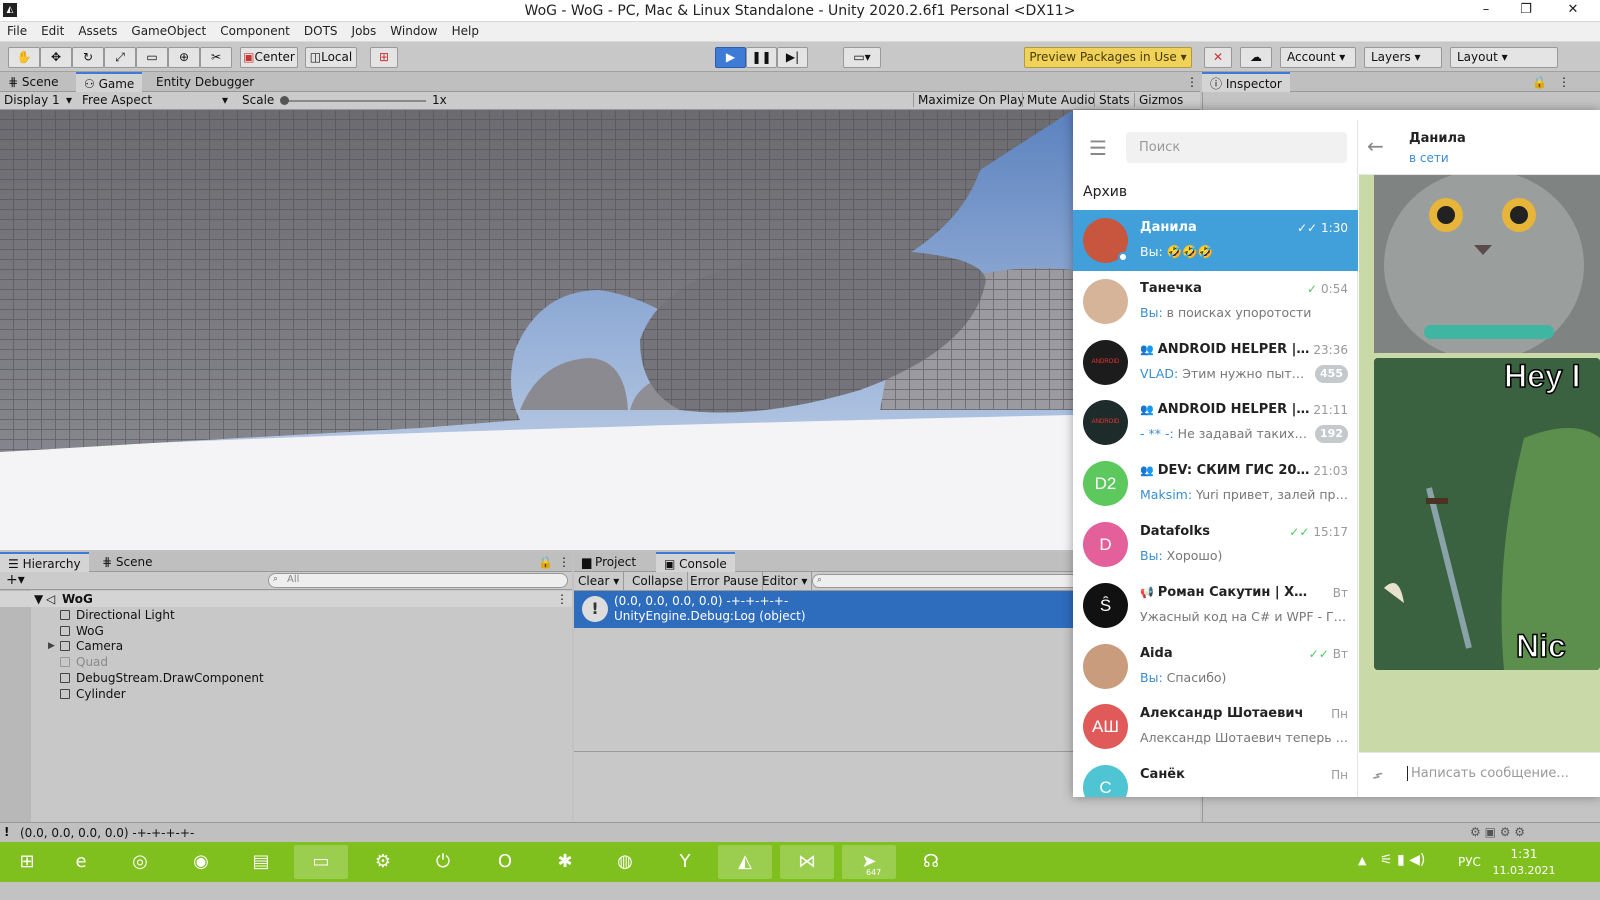 This screenshot has height=900, width=1600. I want to click on console-error-pause-button: Error Pause, so click(725, 582).